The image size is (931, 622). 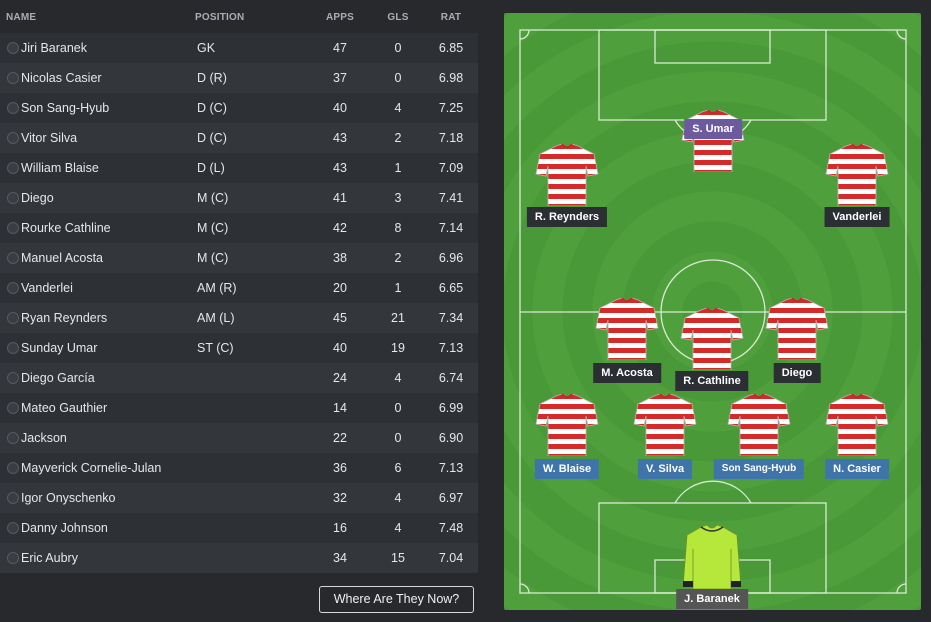 I want to click on player-goals: 15, so click(x=398, y=558).